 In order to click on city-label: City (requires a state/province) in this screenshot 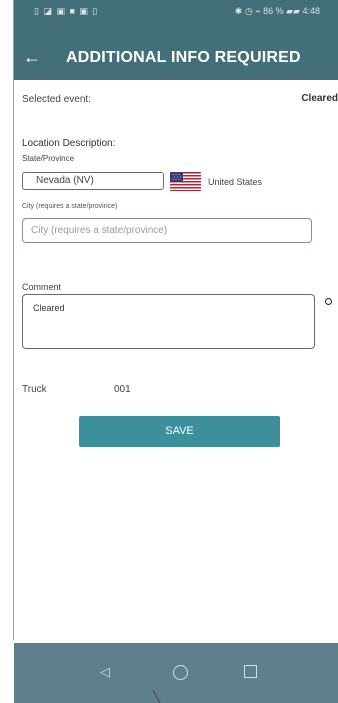, I will do `click(70, 206)`.